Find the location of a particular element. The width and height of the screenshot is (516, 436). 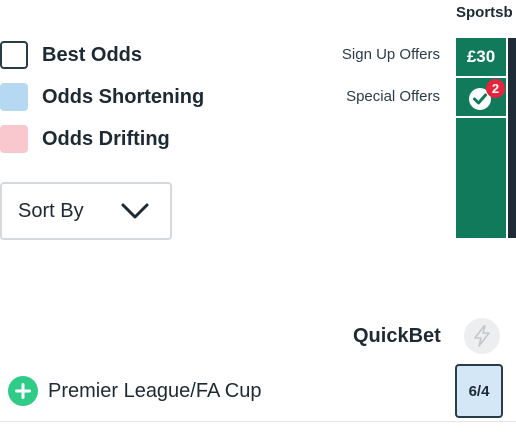

special-offers-count: 2 is located at coordinates (495, 88).